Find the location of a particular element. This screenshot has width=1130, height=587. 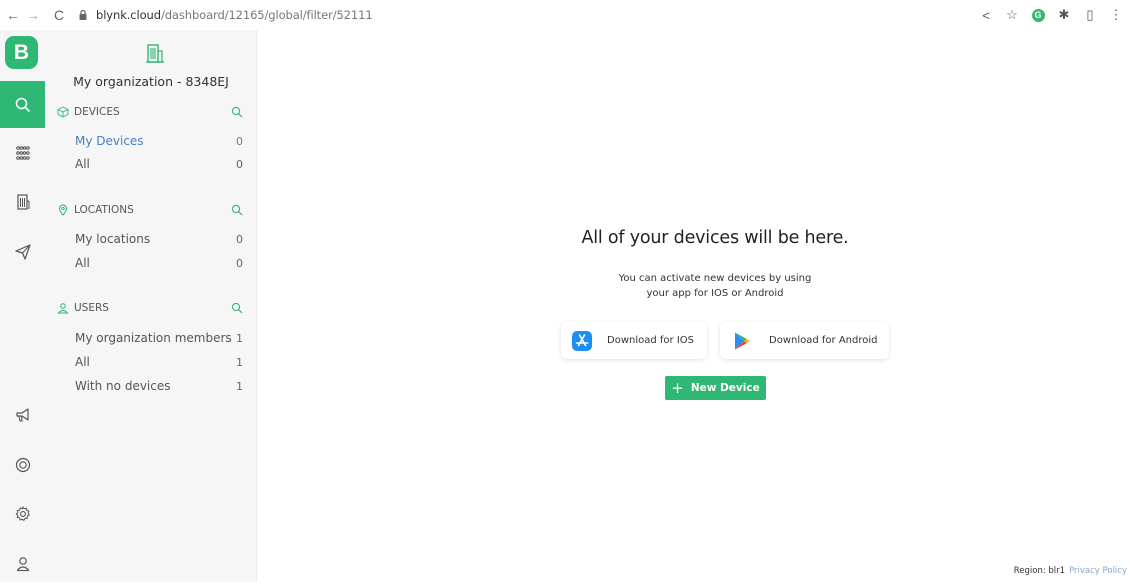

puzzle-extensions-icon: ✱ is located at coordinates (1064, 15).